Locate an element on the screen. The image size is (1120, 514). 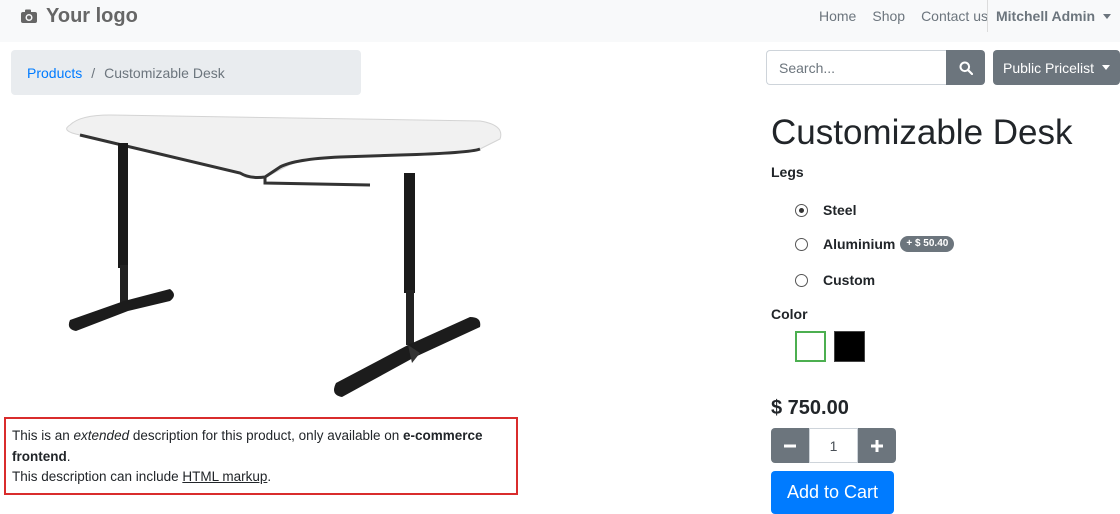
add-to-cart-button: Add to Cart is located at coordinates (832, 492).